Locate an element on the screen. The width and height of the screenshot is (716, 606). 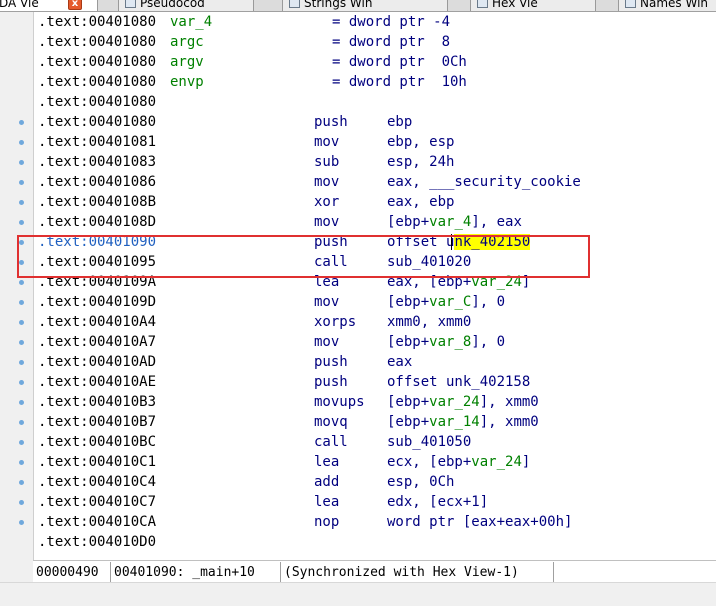
instruction-line: .text:004010AD push eax is located at coordinates (375, 362).